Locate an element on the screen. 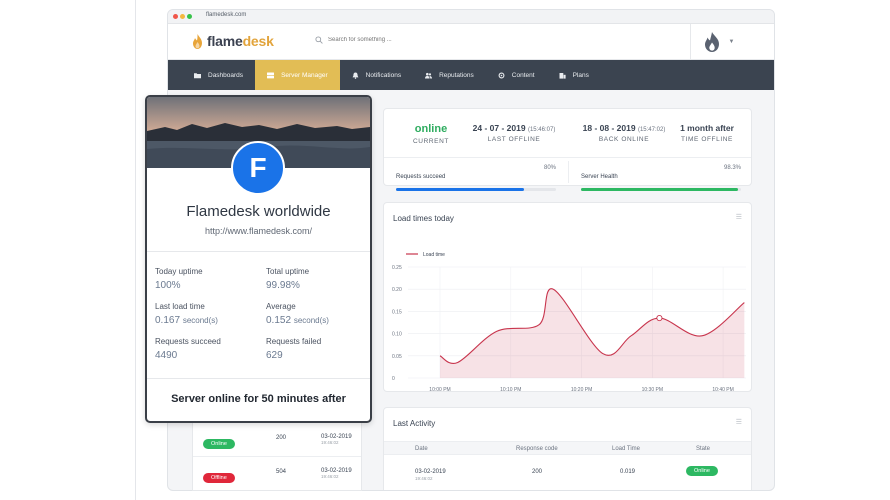  server-name: Flamedesk worldwide is located at coordinates (258, 211).